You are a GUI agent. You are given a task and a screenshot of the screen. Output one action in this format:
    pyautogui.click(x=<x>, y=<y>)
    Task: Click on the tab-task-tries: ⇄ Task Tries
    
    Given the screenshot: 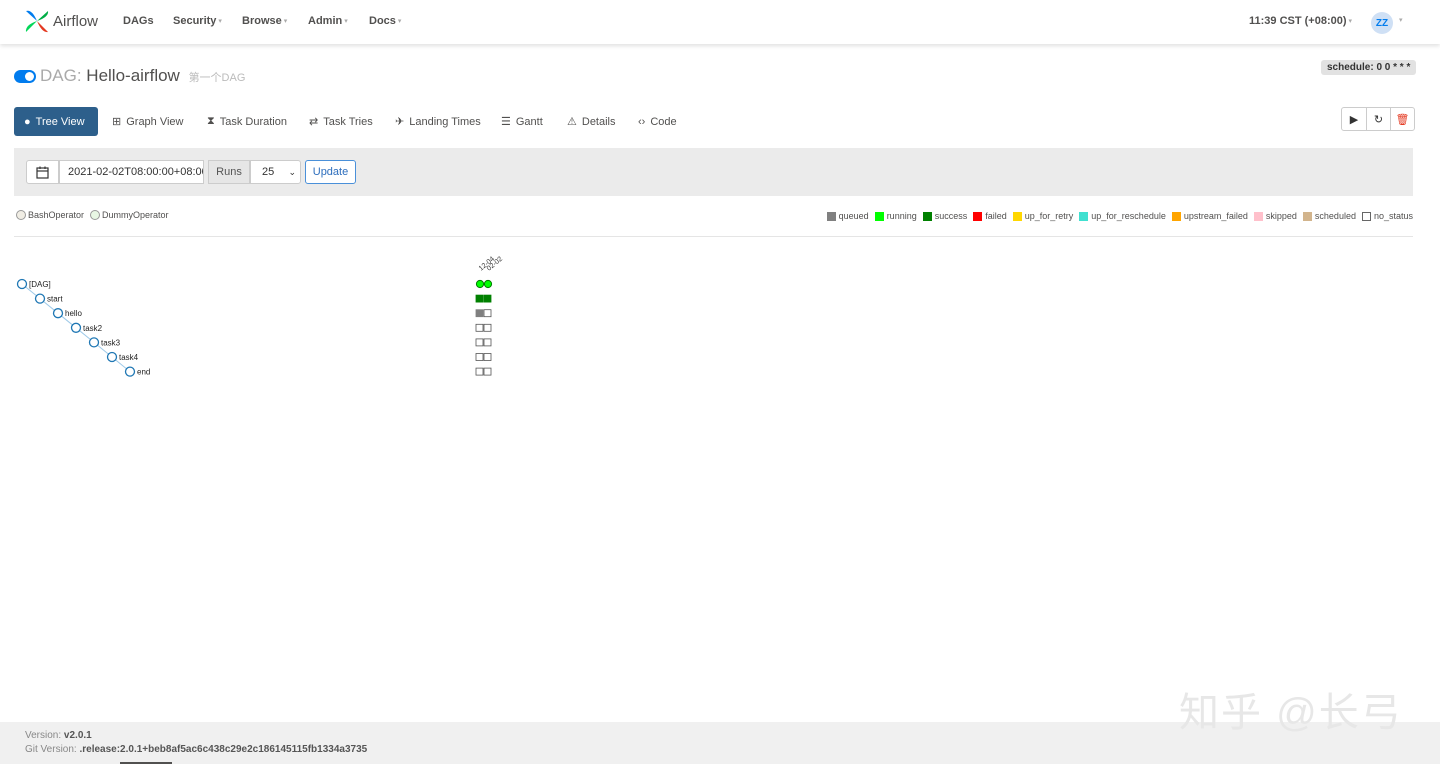 What is the action you would take?
    pyautogui.click(x=341, y=121)
    